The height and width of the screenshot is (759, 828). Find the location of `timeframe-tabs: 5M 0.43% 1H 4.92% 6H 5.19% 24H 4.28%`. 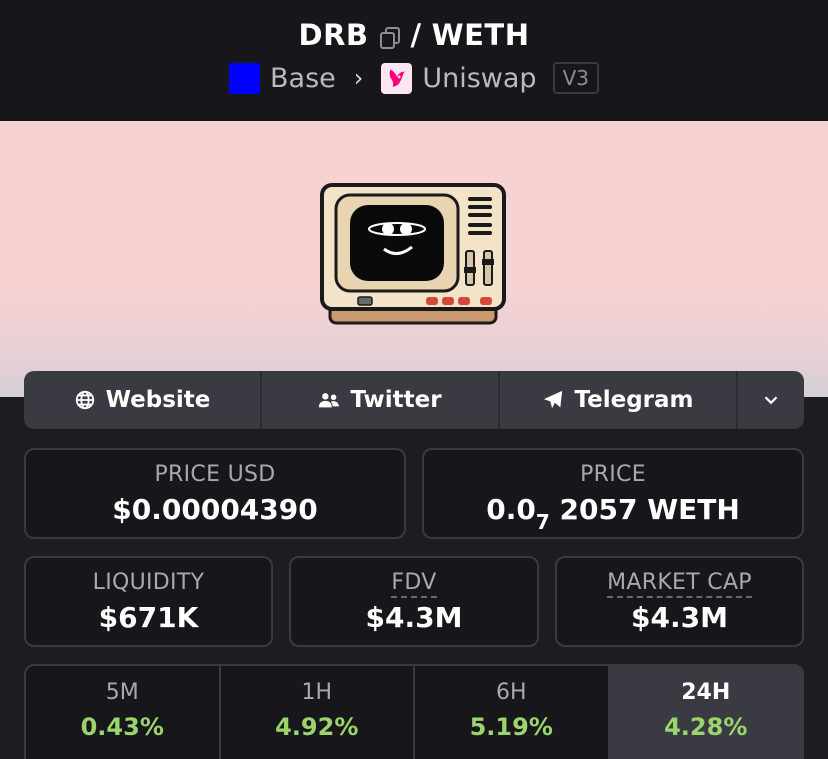

timeframe-tabs: 5M 0.43% 1H 4.92% 6H 5.19% 24H 4.28% is located at coordinates (414, 711).